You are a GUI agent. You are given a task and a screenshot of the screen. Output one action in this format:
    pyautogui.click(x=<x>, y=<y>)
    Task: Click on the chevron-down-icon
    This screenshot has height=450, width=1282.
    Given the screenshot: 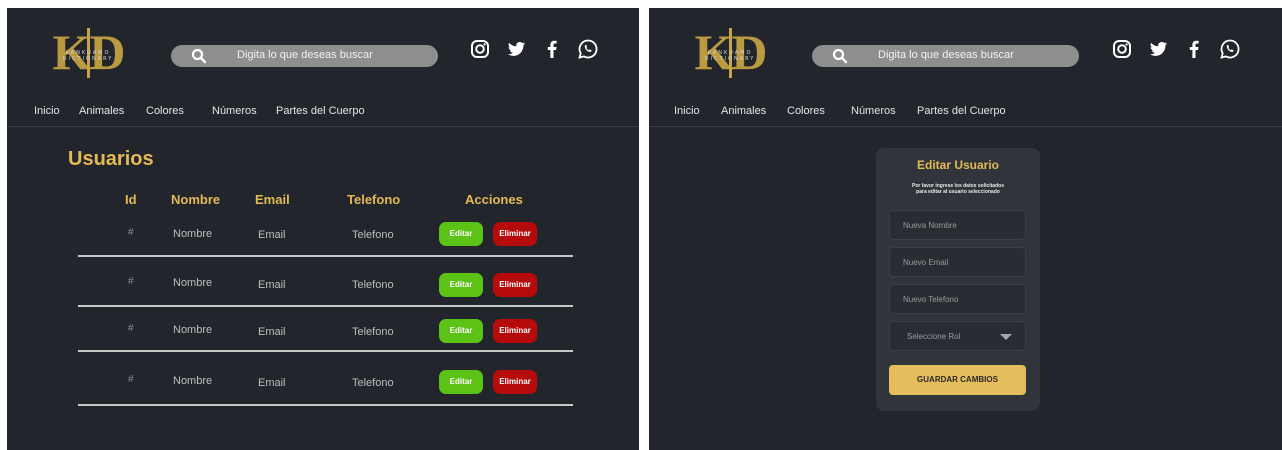 What is the action you would take?
    pyautogui.click(x=1006, y=337)
    